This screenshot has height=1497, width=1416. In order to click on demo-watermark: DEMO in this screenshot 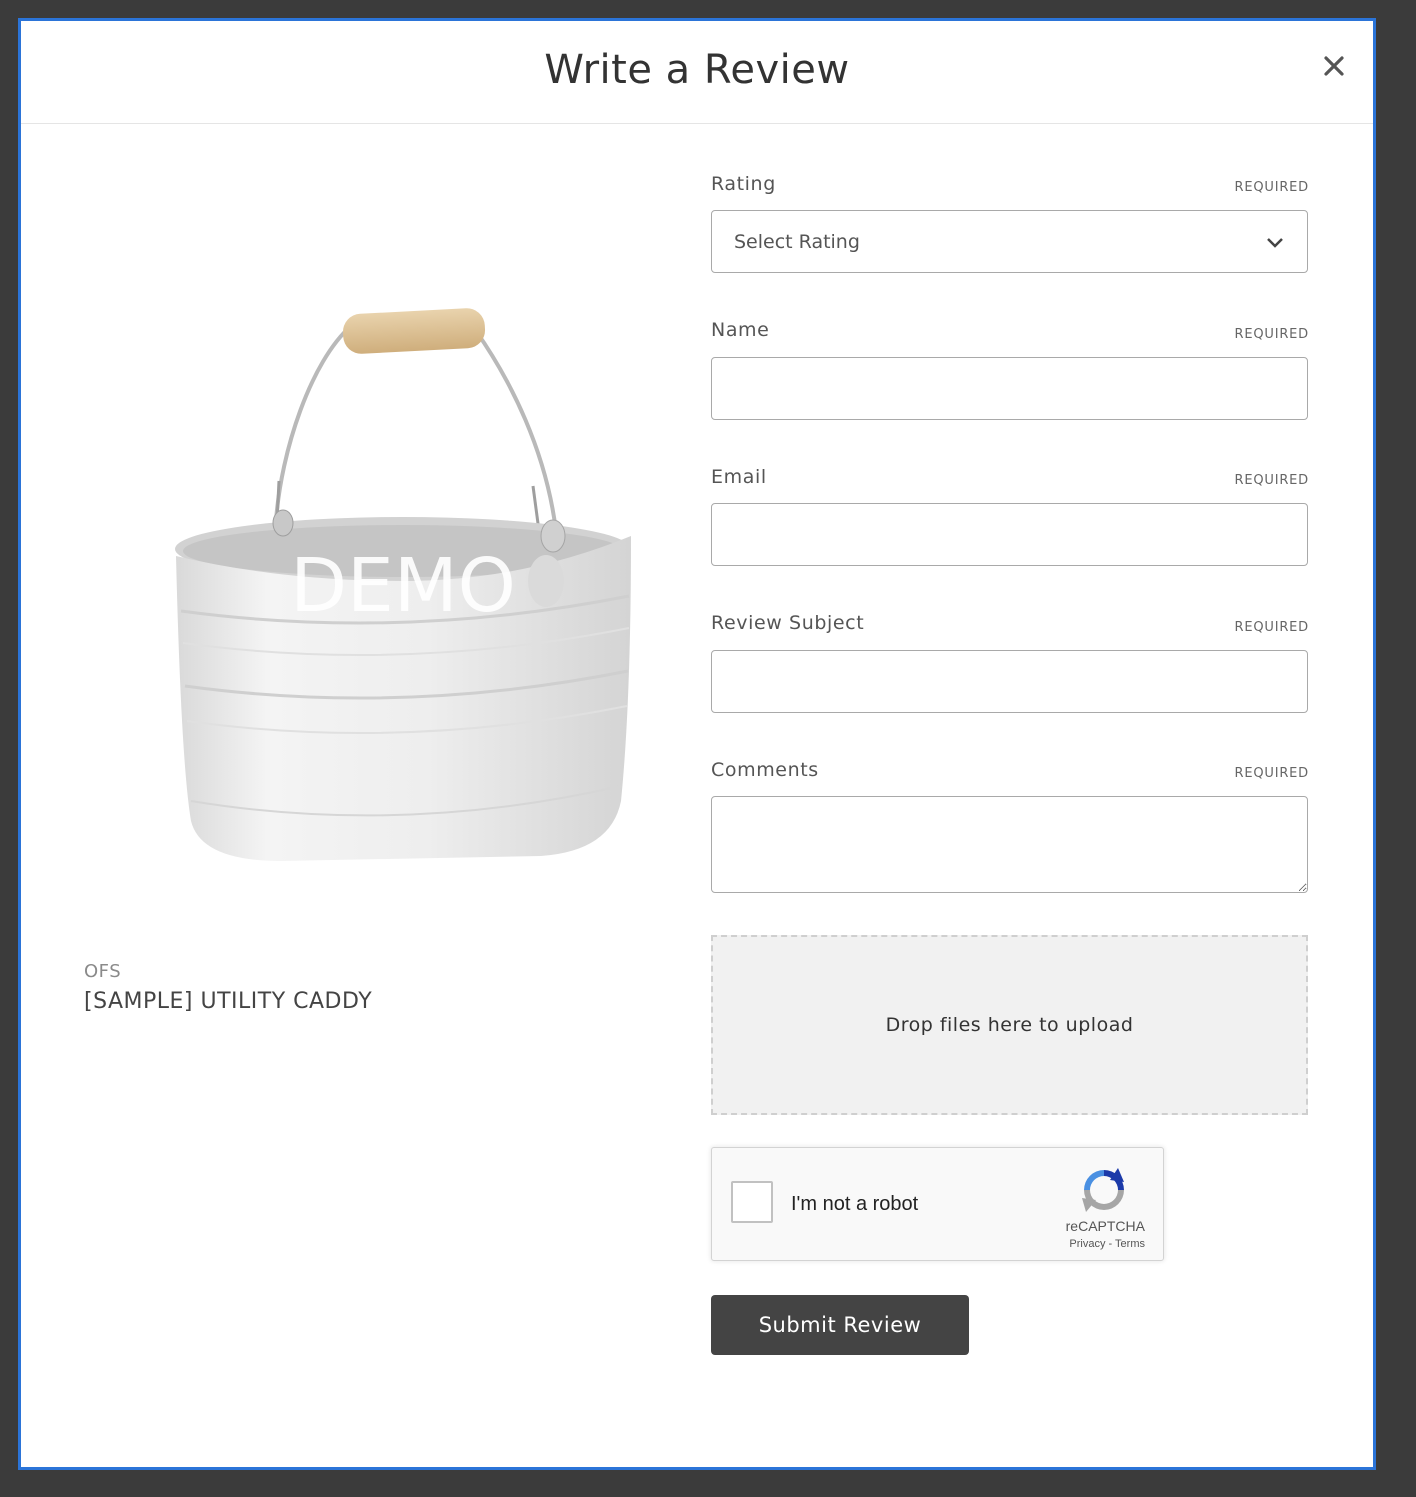, I will do `click(403, 586)`.